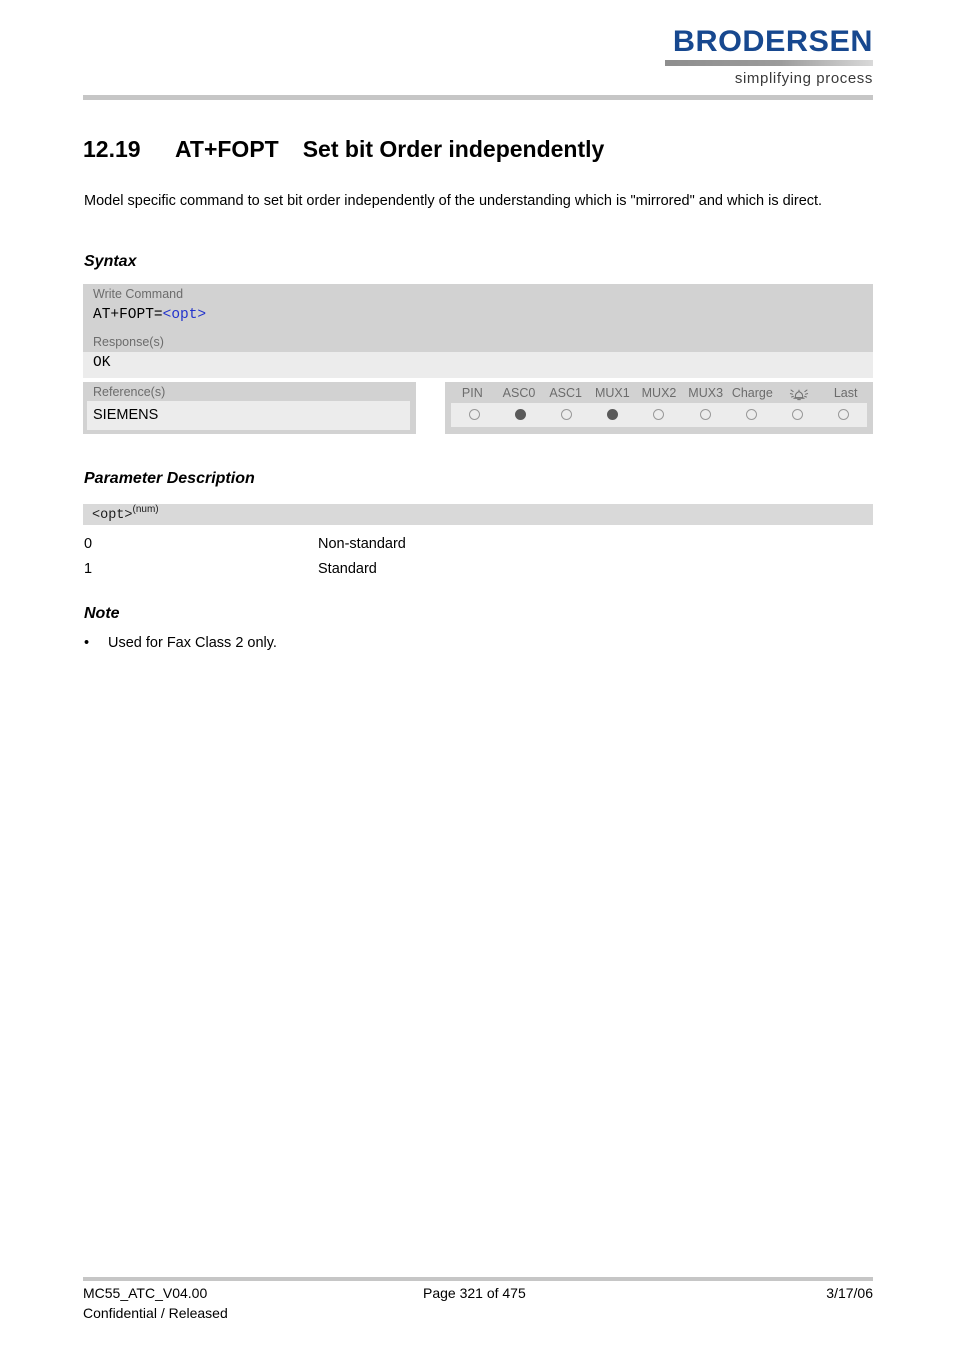 The image size is (954, 1351). I want to click on header-rule, so click(478, 97).